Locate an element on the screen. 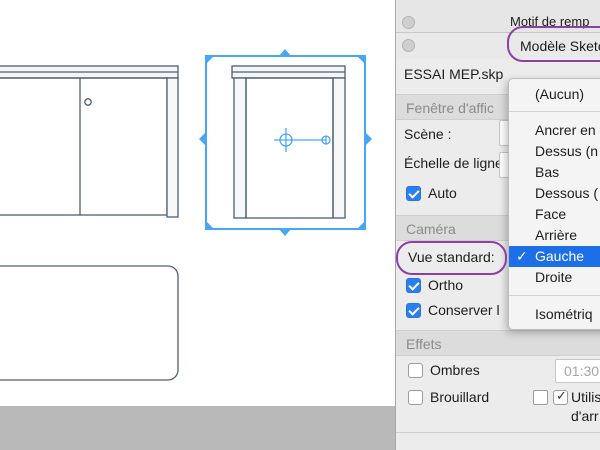  fog-checkbox is located at coordinates (415, 397).